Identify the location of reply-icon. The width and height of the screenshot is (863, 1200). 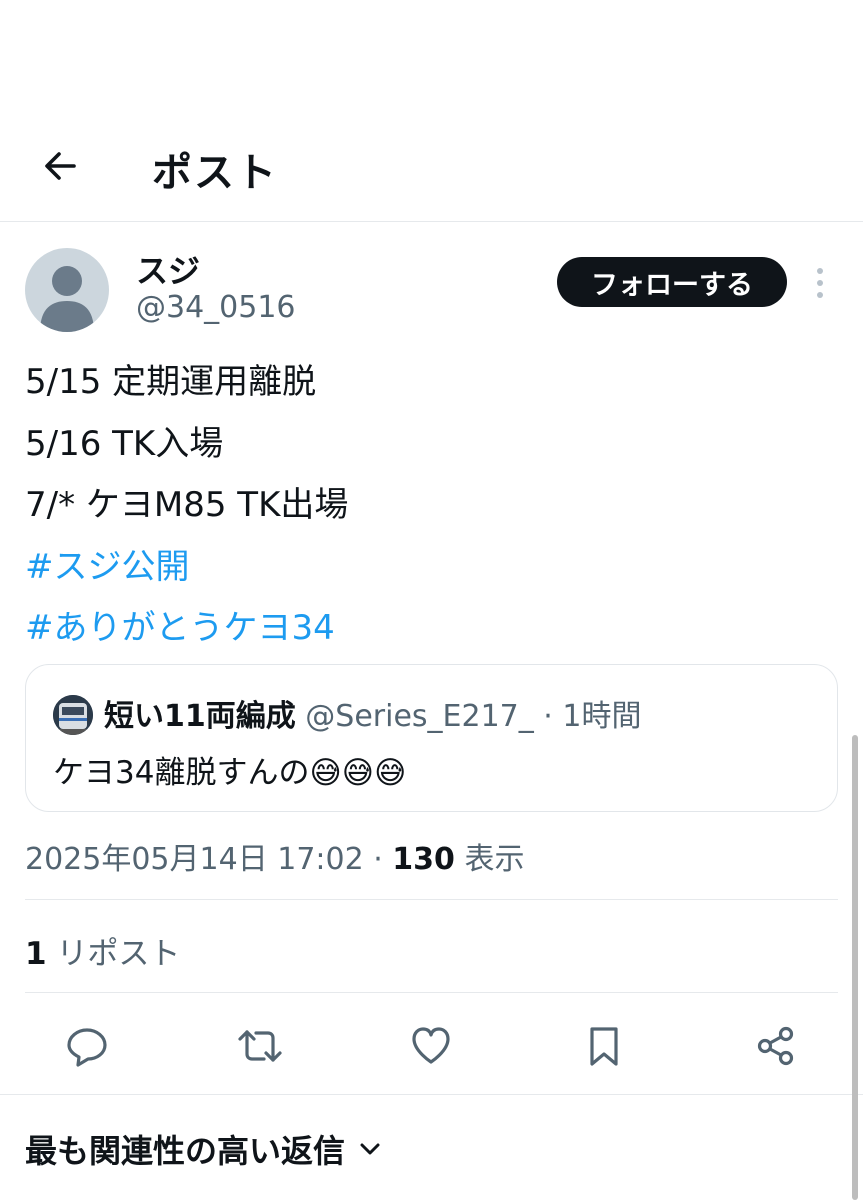
(87, 1047).